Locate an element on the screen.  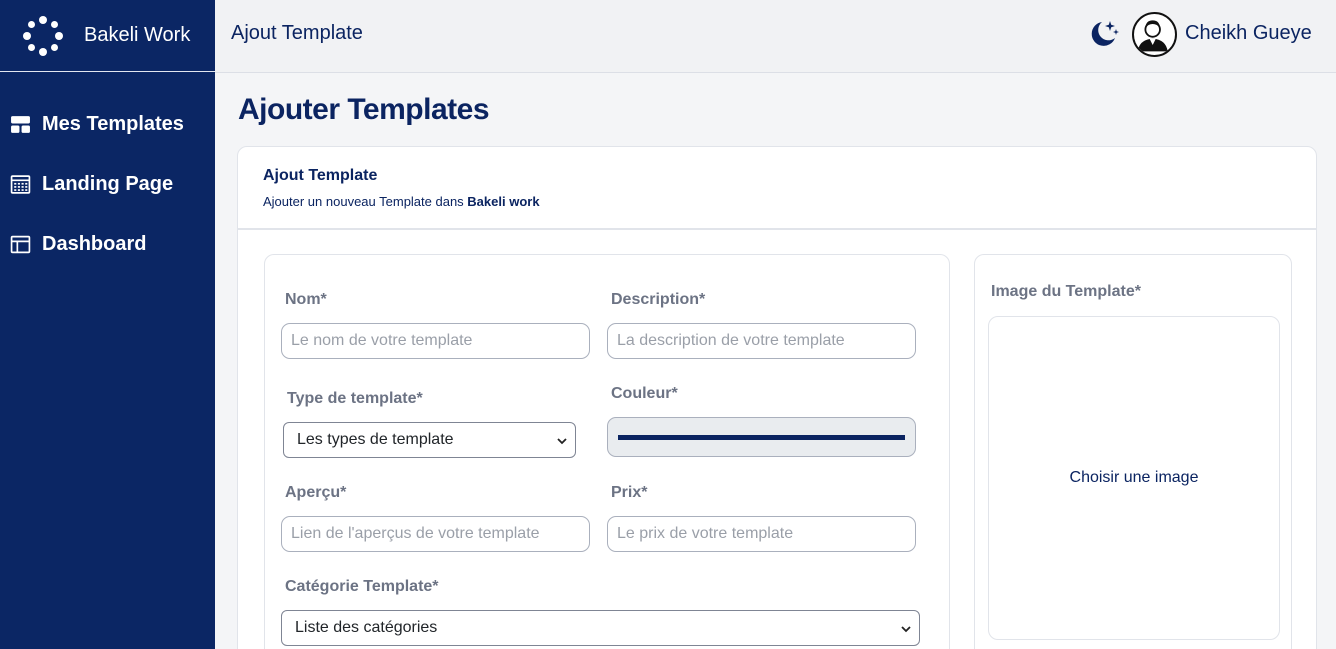
avatar is located at coordinates (1154, 34).